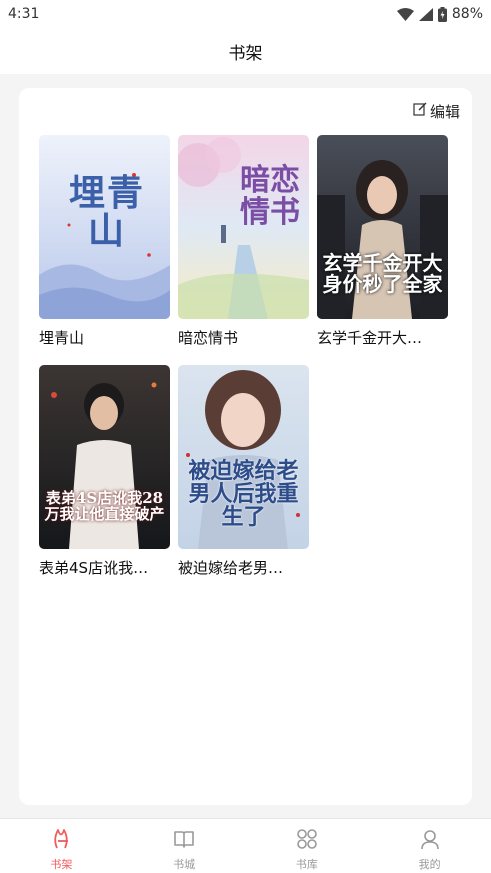 This screenshot has width=491, height=873. I want to click on cover-title-text: 表弟4S店讹我28万我让他直接破产, so click(104, 506).